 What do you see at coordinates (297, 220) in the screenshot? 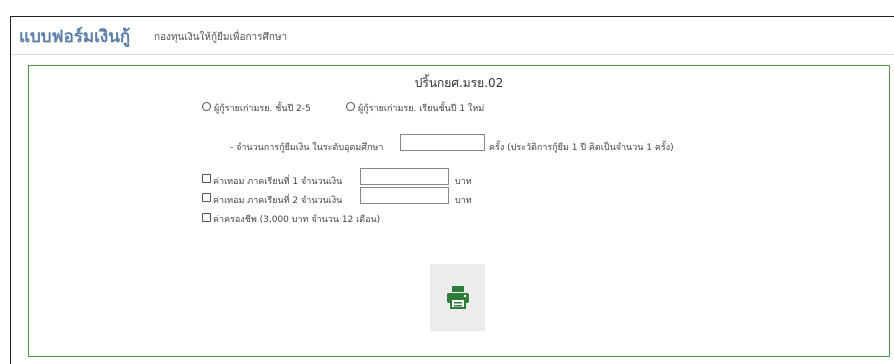
I see `living-cost-label: ค่าครองชีพ (3,000 บาท จำนวน 12 เดือน)` at bounding box center [297, 220].